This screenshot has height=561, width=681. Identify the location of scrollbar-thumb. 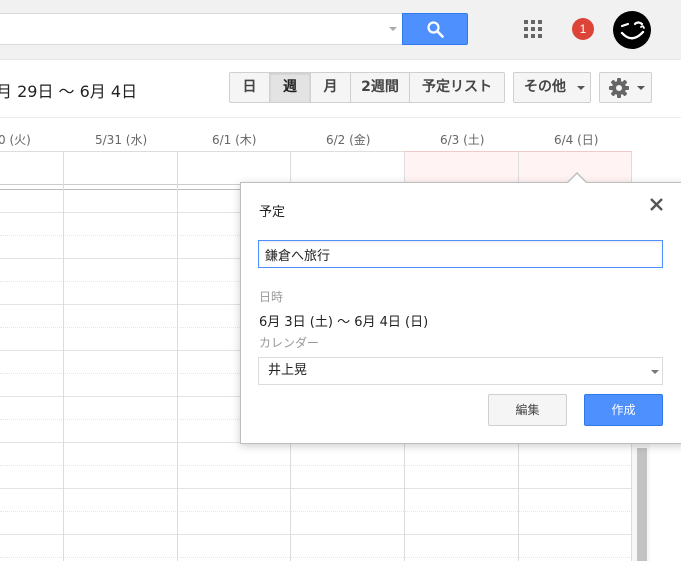
(642, 504).